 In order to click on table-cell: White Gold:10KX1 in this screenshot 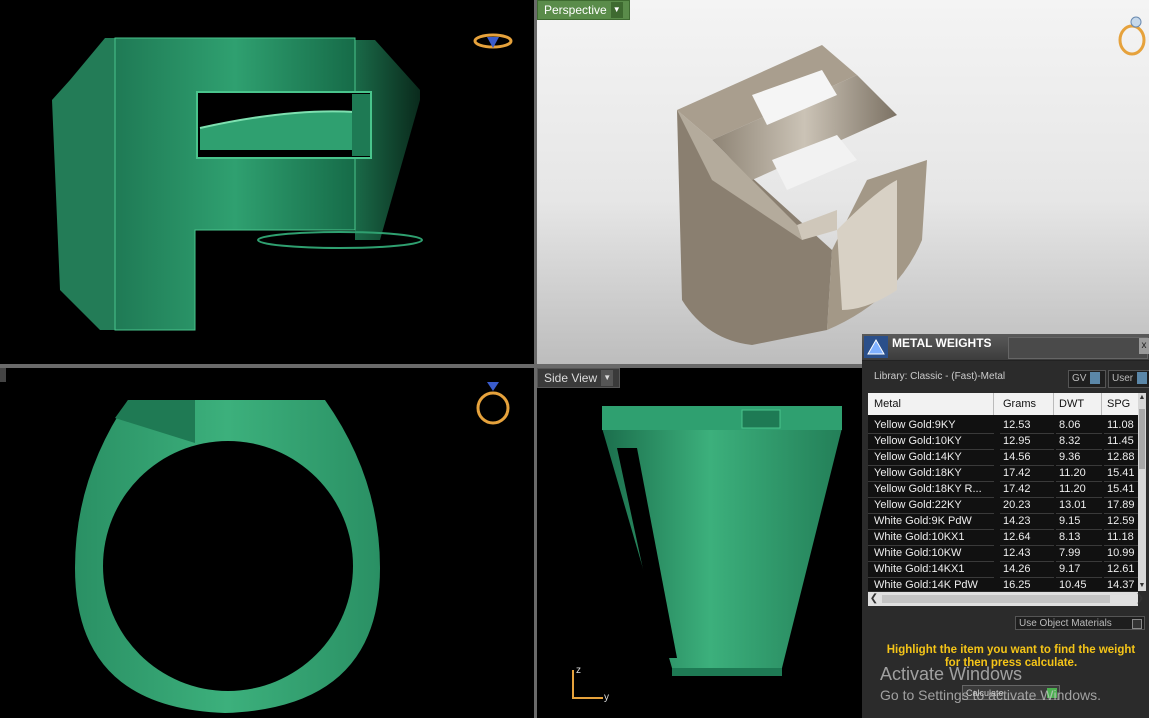, I will do `click(931, 537)`.